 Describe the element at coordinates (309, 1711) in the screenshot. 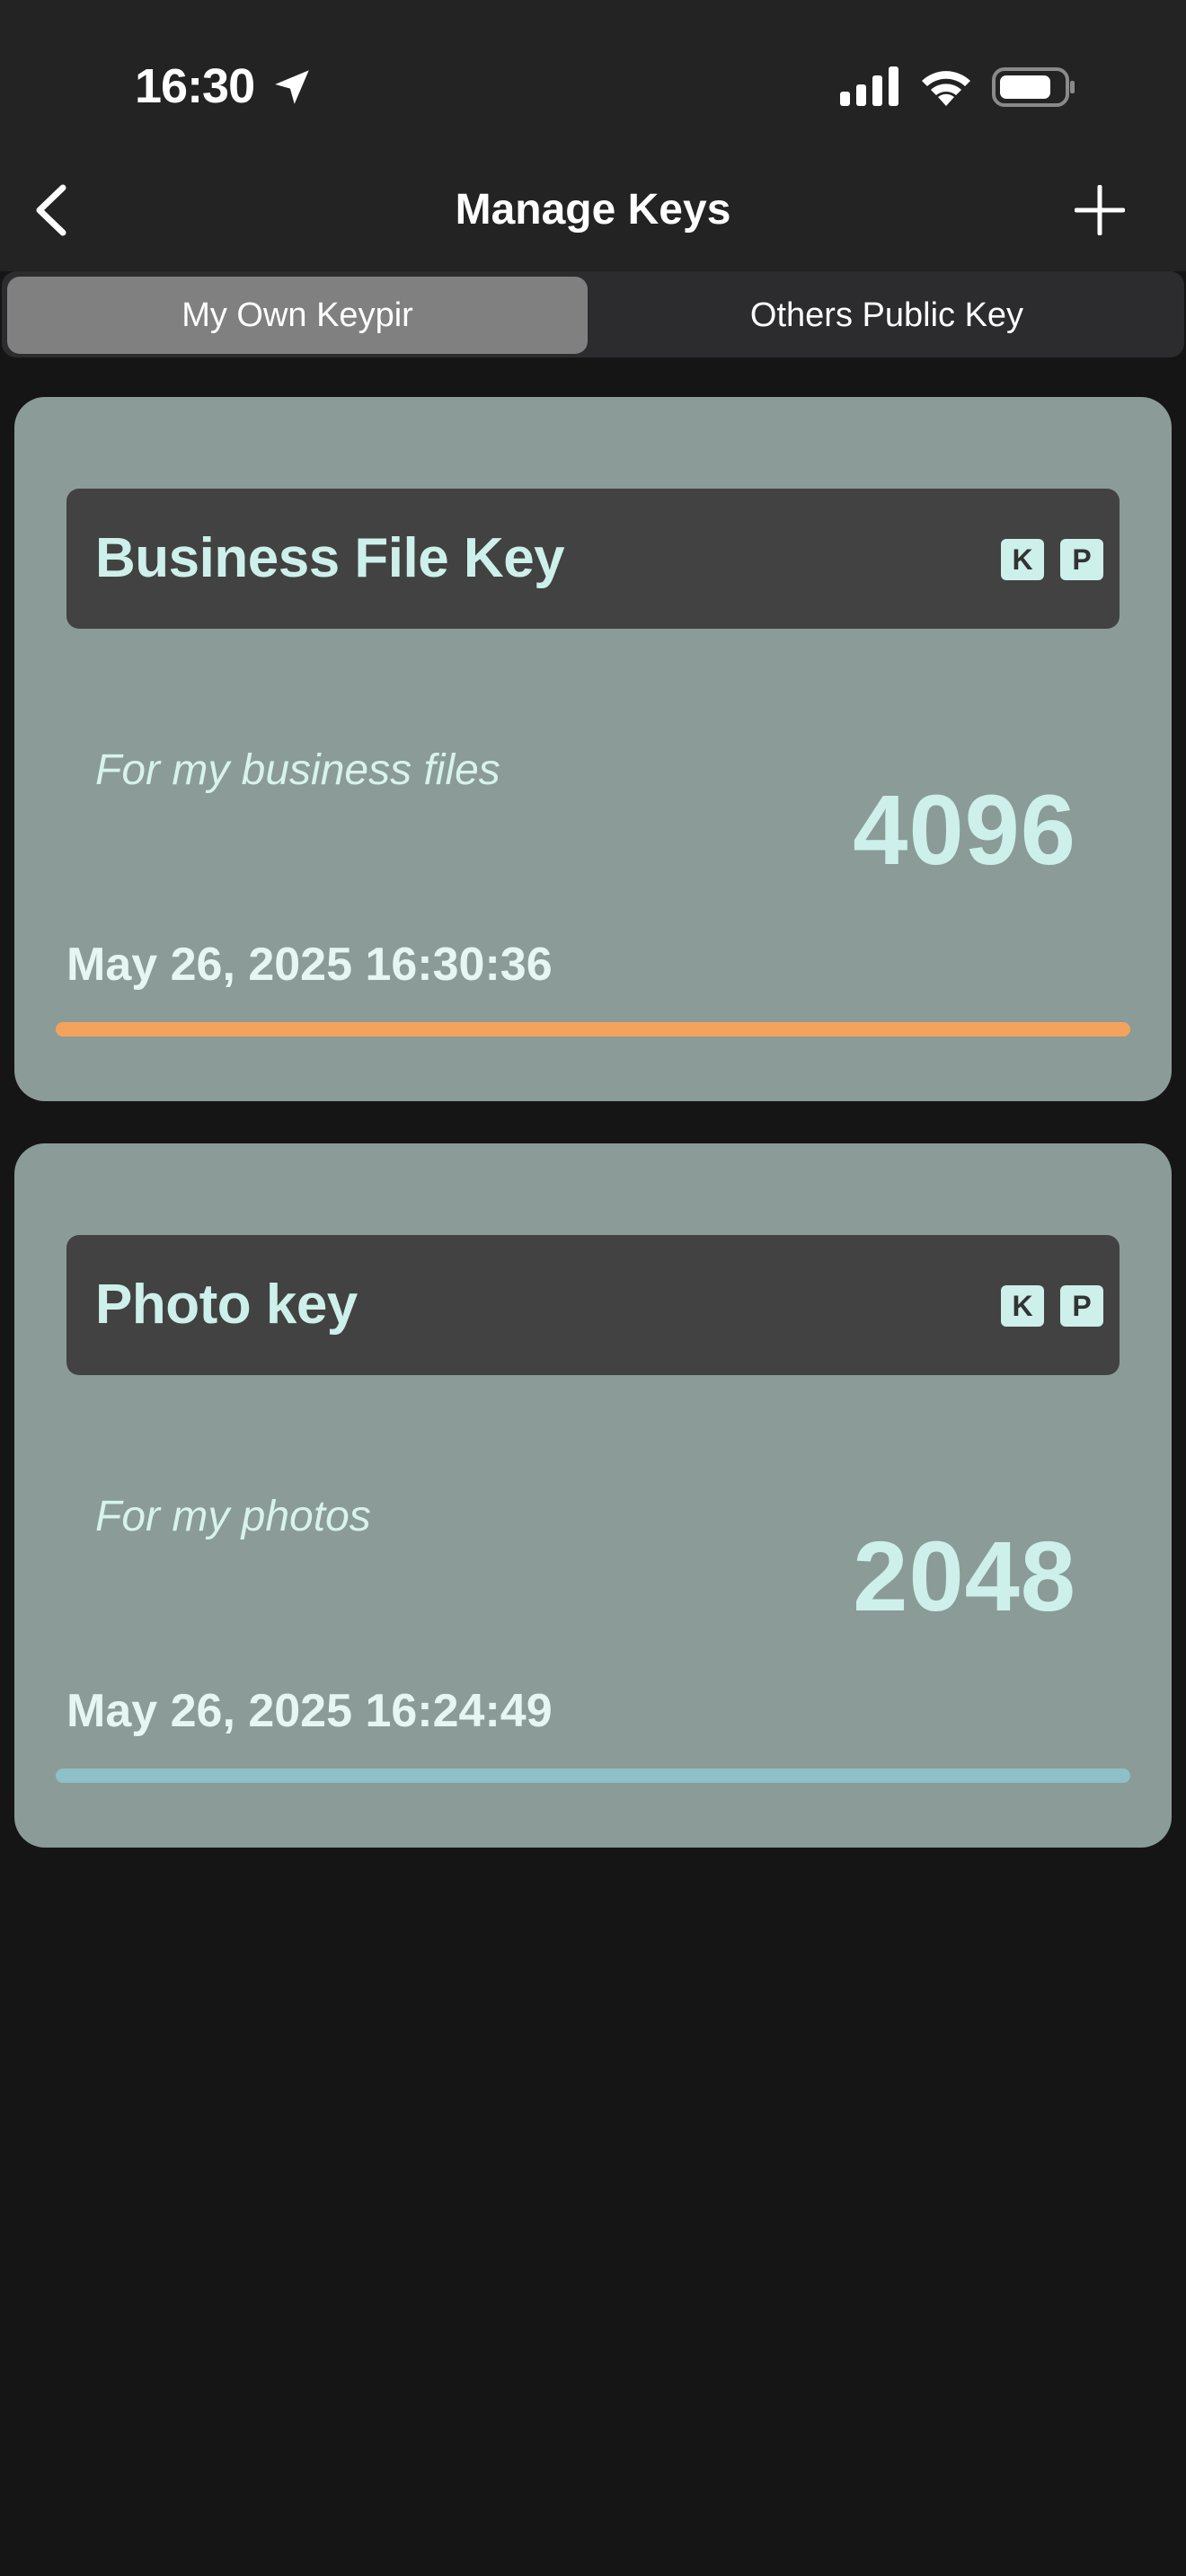

I see `key-date: May 26, 2025 16:24:49` at that location.